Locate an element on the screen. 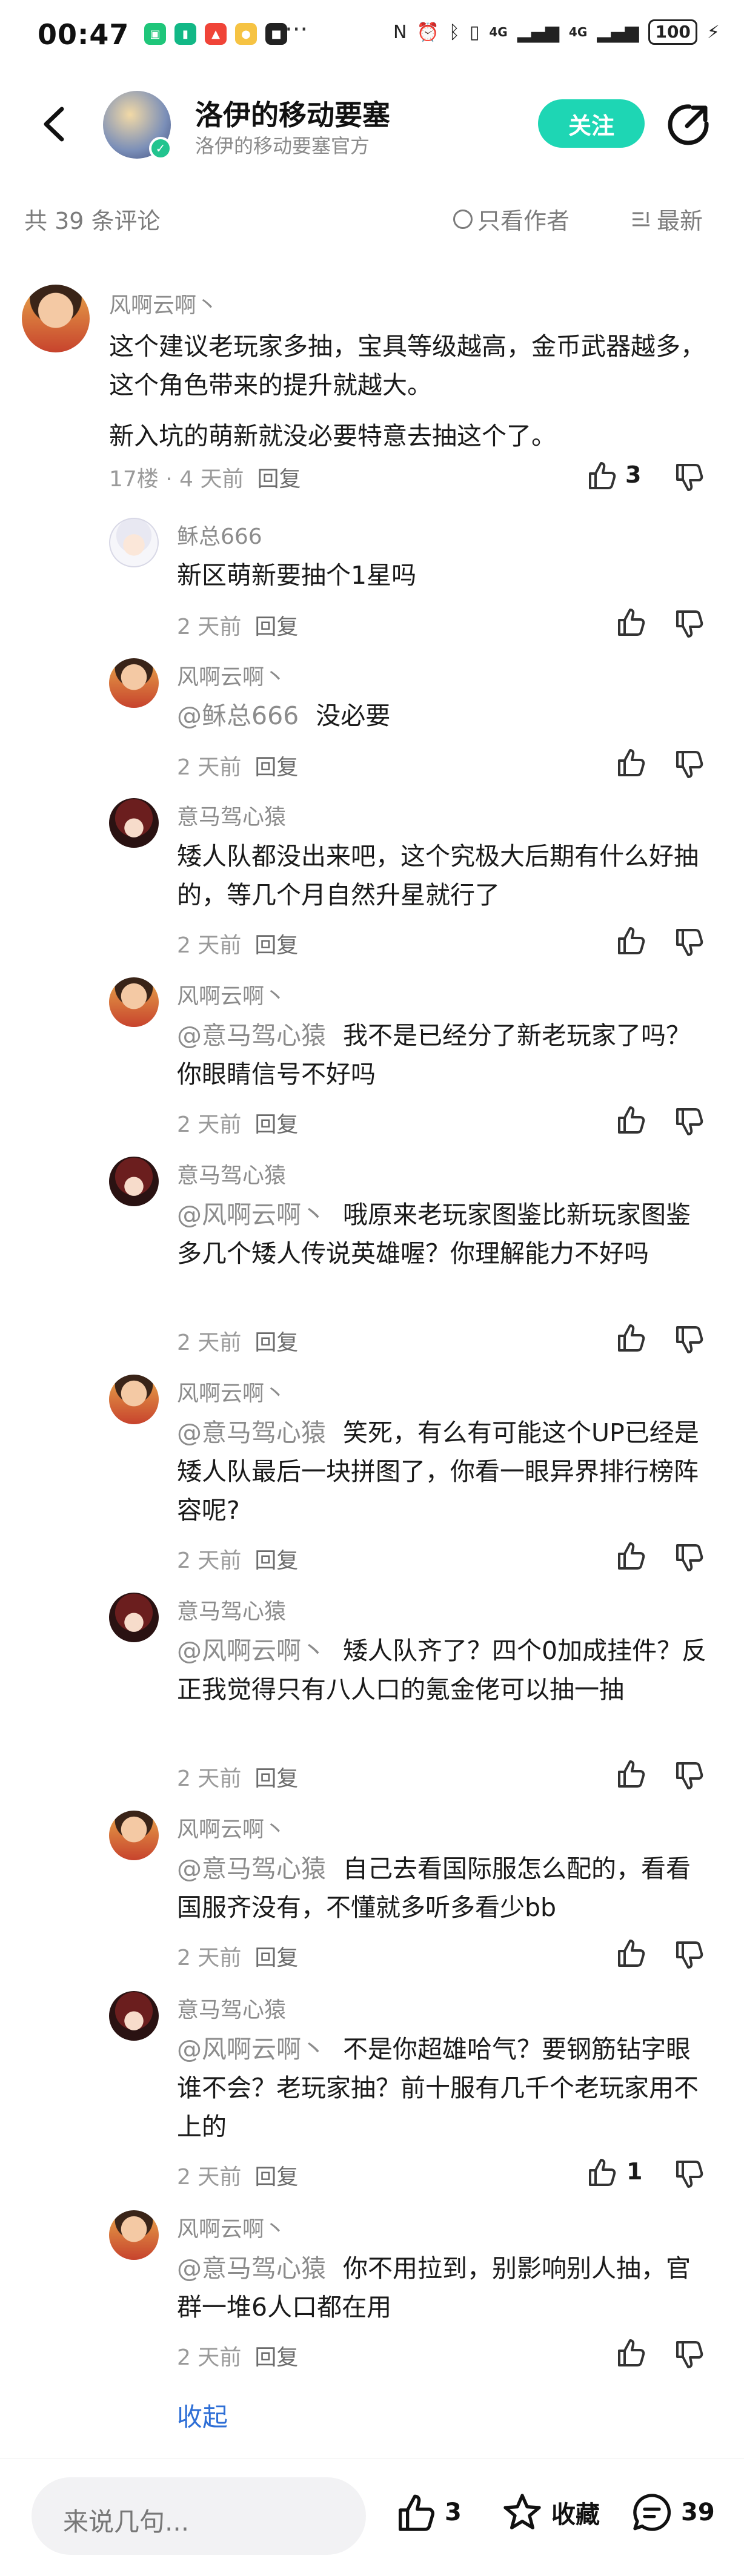 The height and width of the screenshot is (2576, 744). bluetooth-icon: ᛒ is located at coordinates (454, 32).